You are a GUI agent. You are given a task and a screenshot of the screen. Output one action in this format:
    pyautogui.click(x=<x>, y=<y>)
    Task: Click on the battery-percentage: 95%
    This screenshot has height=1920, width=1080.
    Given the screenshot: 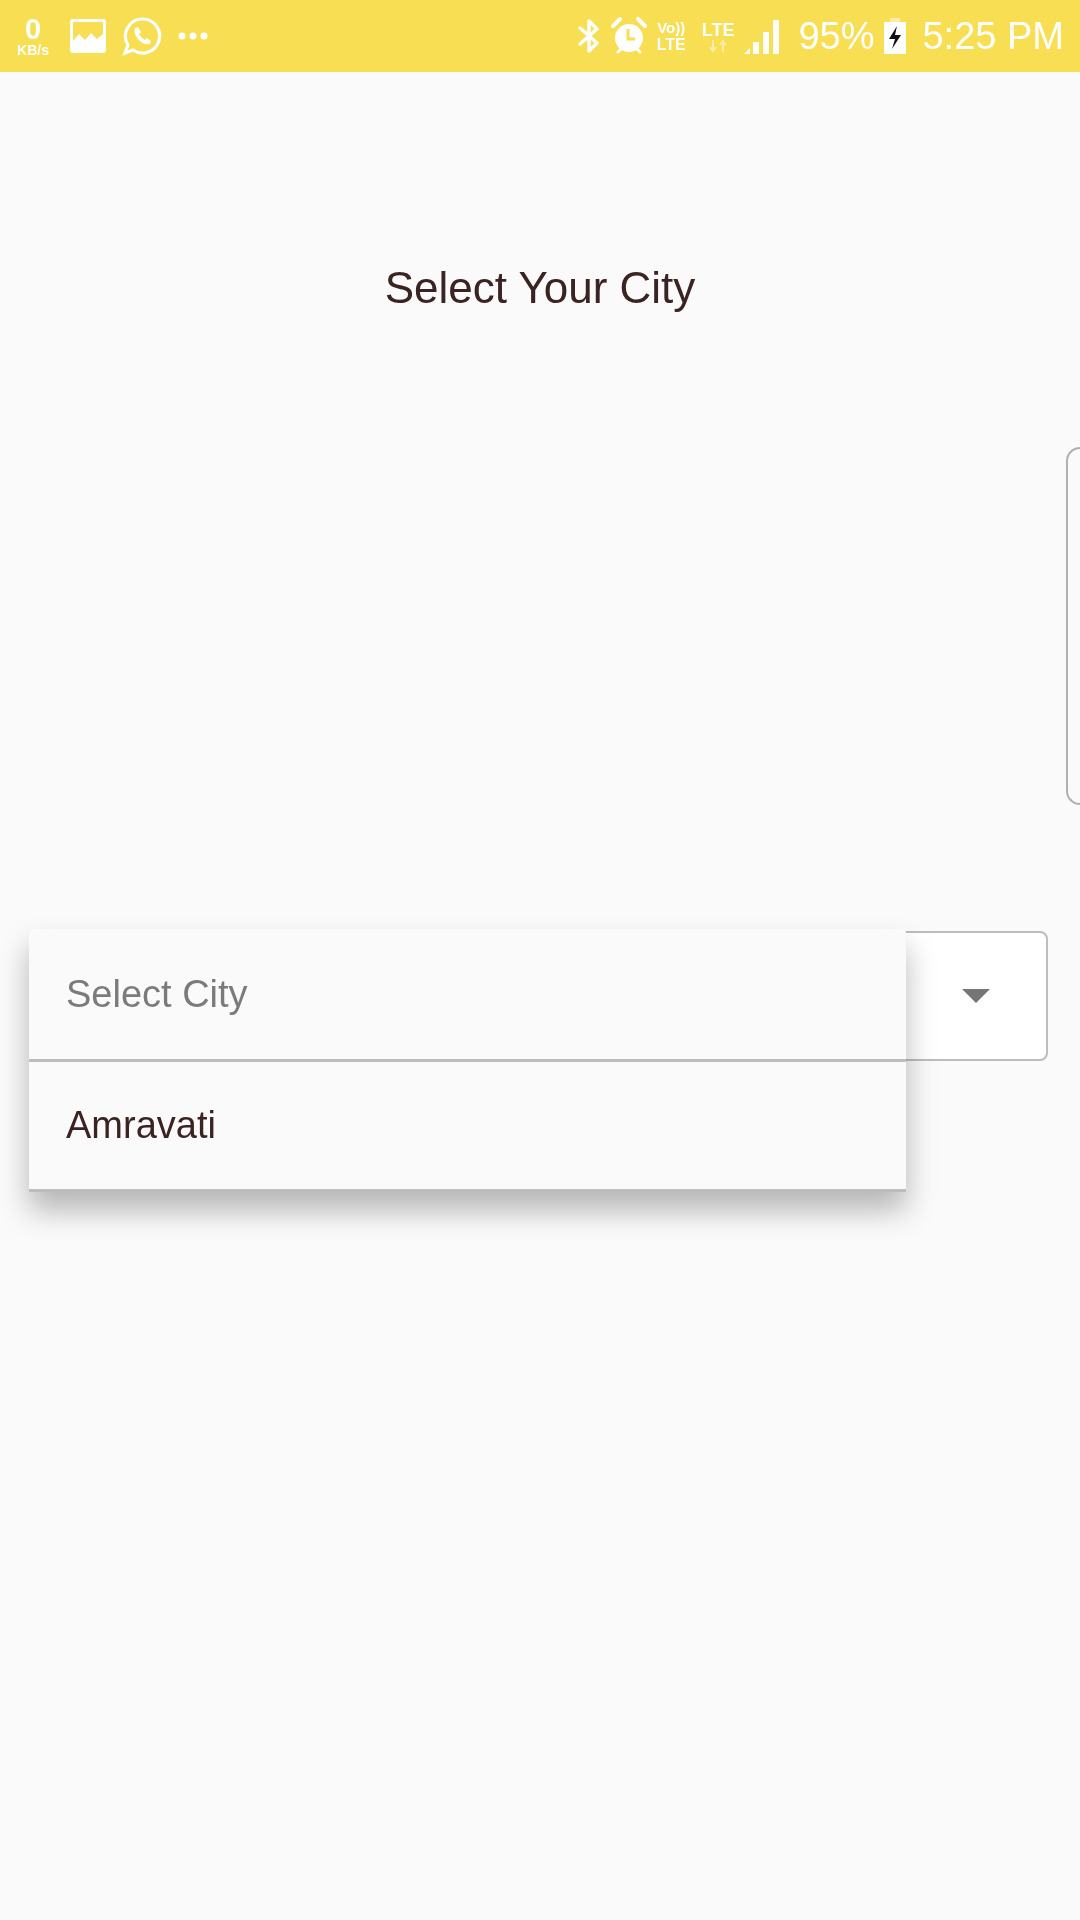 What is the action you would take?
    pyautogui.click(x=836, y=36)
    